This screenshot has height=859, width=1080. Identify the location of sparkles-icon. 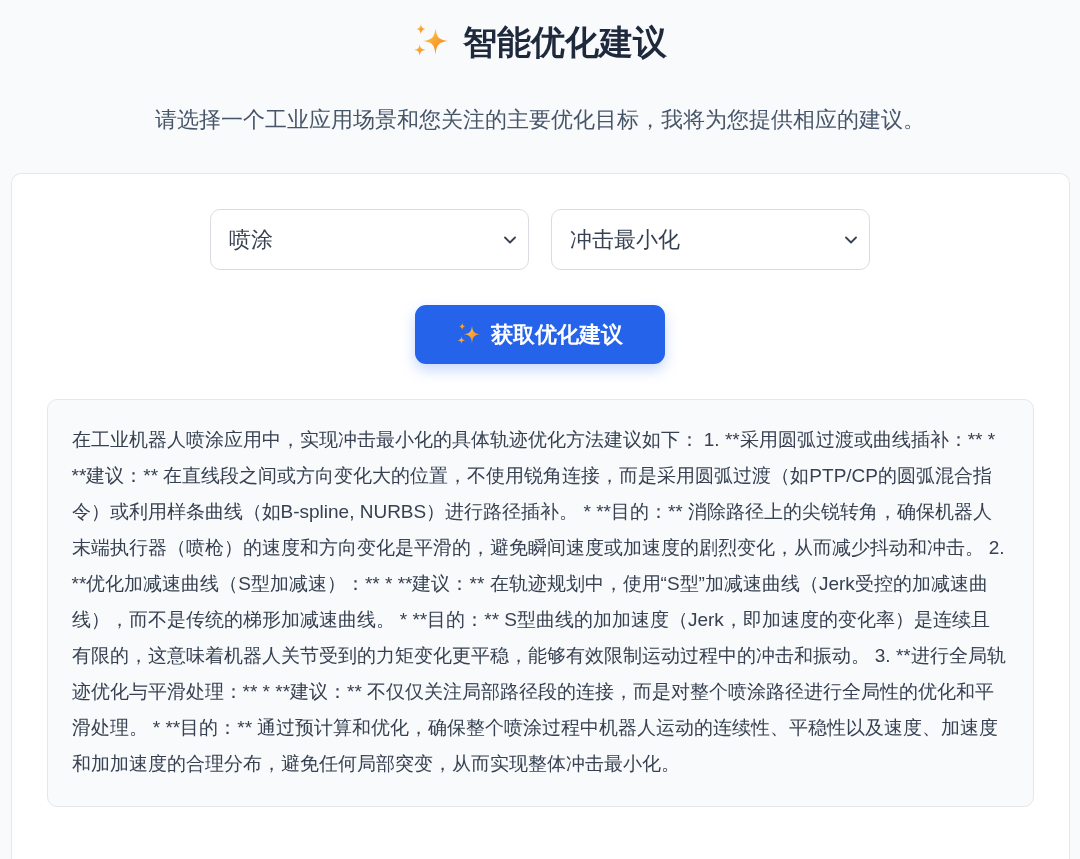
(469, 334).